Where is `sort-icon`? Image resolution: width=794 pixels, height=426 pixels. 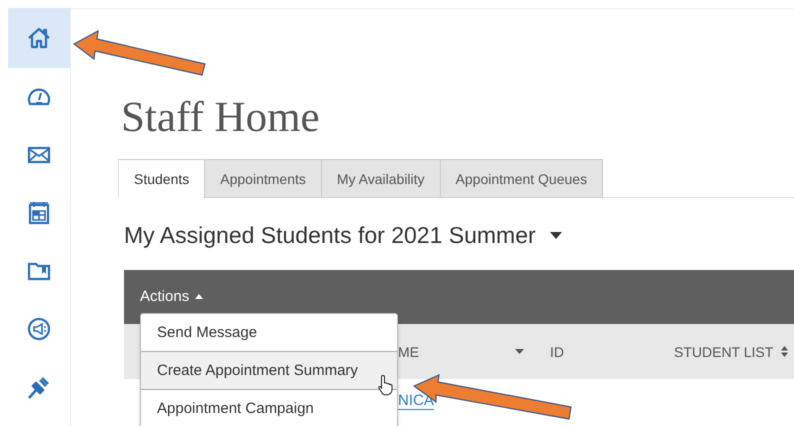 sort-icon is located at coordinates (784, 351).